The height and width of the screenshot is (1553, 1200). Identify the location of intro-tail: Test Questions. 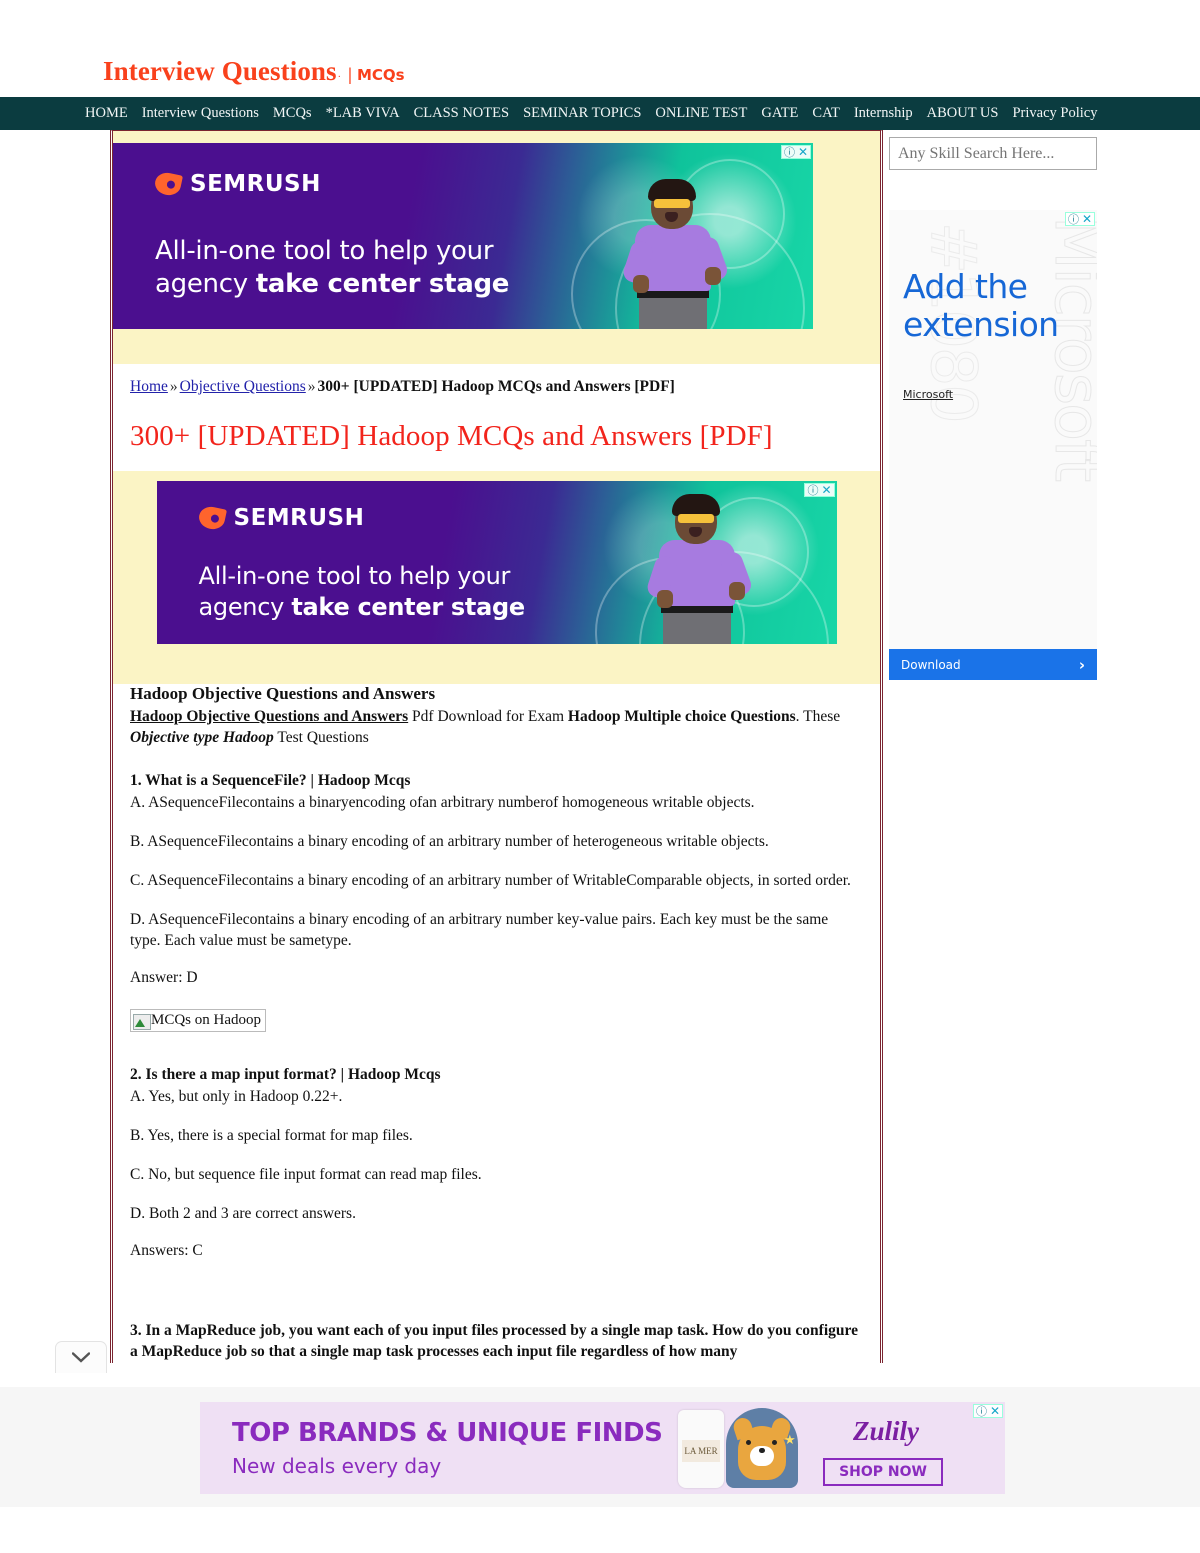
(321, 737).